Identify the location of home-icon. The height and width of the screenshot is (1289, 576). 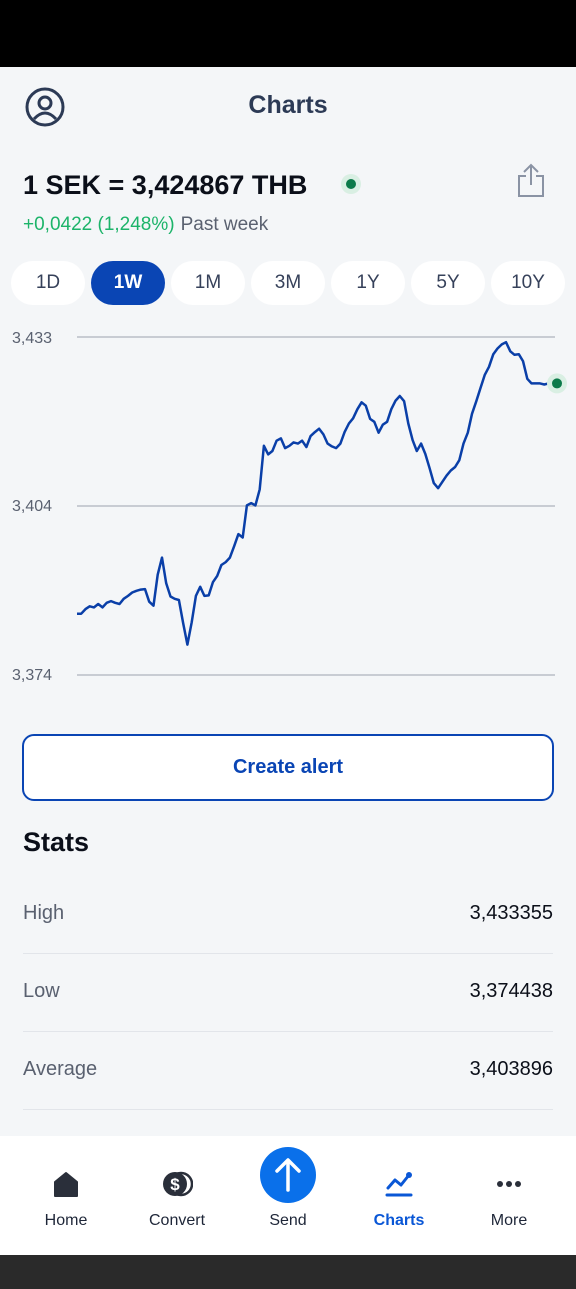
(66, 1184).